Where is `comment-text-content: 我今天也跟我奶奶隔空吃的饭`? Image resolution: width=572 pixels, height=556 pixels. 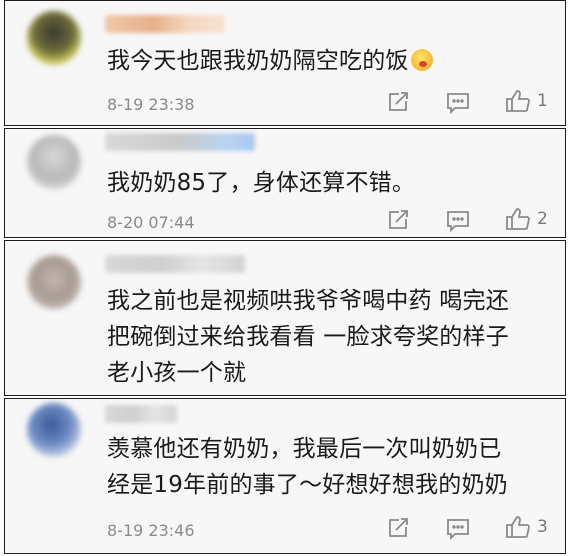 comment-text-content: 我今天也跟我奶奶隔空吃的饭 is located at coordinates (258, 61).